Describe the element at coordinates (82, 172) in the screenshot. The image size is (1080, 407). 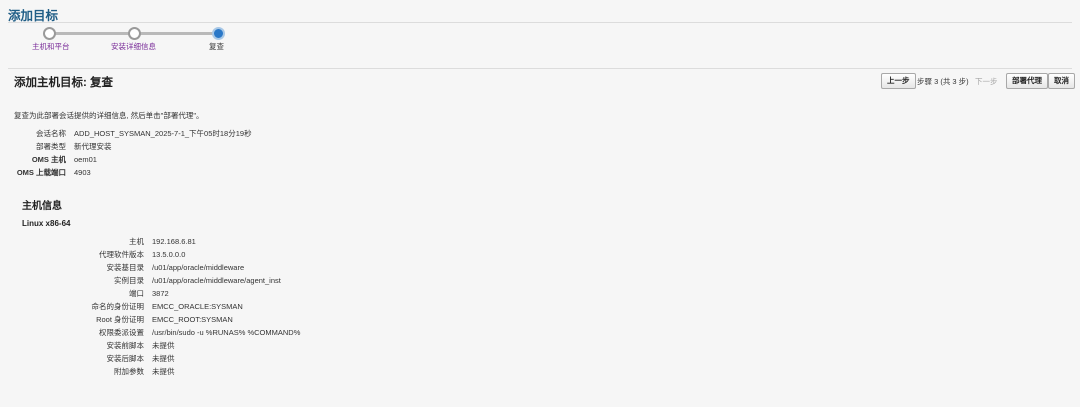
I see `oms-upload-port-value: 4903` at that location.